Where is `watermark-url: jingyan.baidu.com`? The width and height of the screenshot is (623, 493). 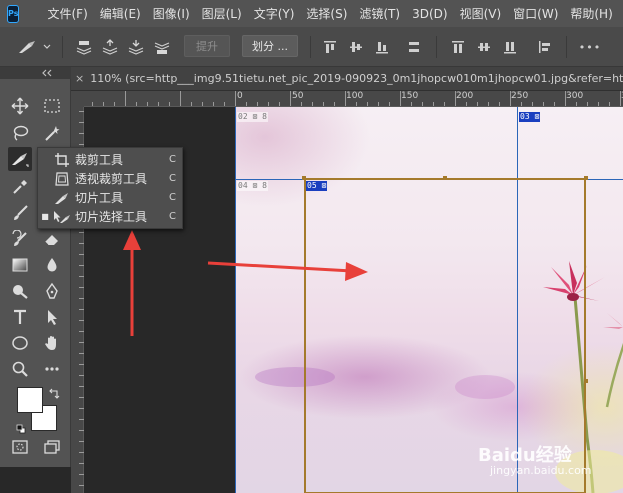 watermark-url: jingyan.baidu.com is located at coordinates (541, 470).